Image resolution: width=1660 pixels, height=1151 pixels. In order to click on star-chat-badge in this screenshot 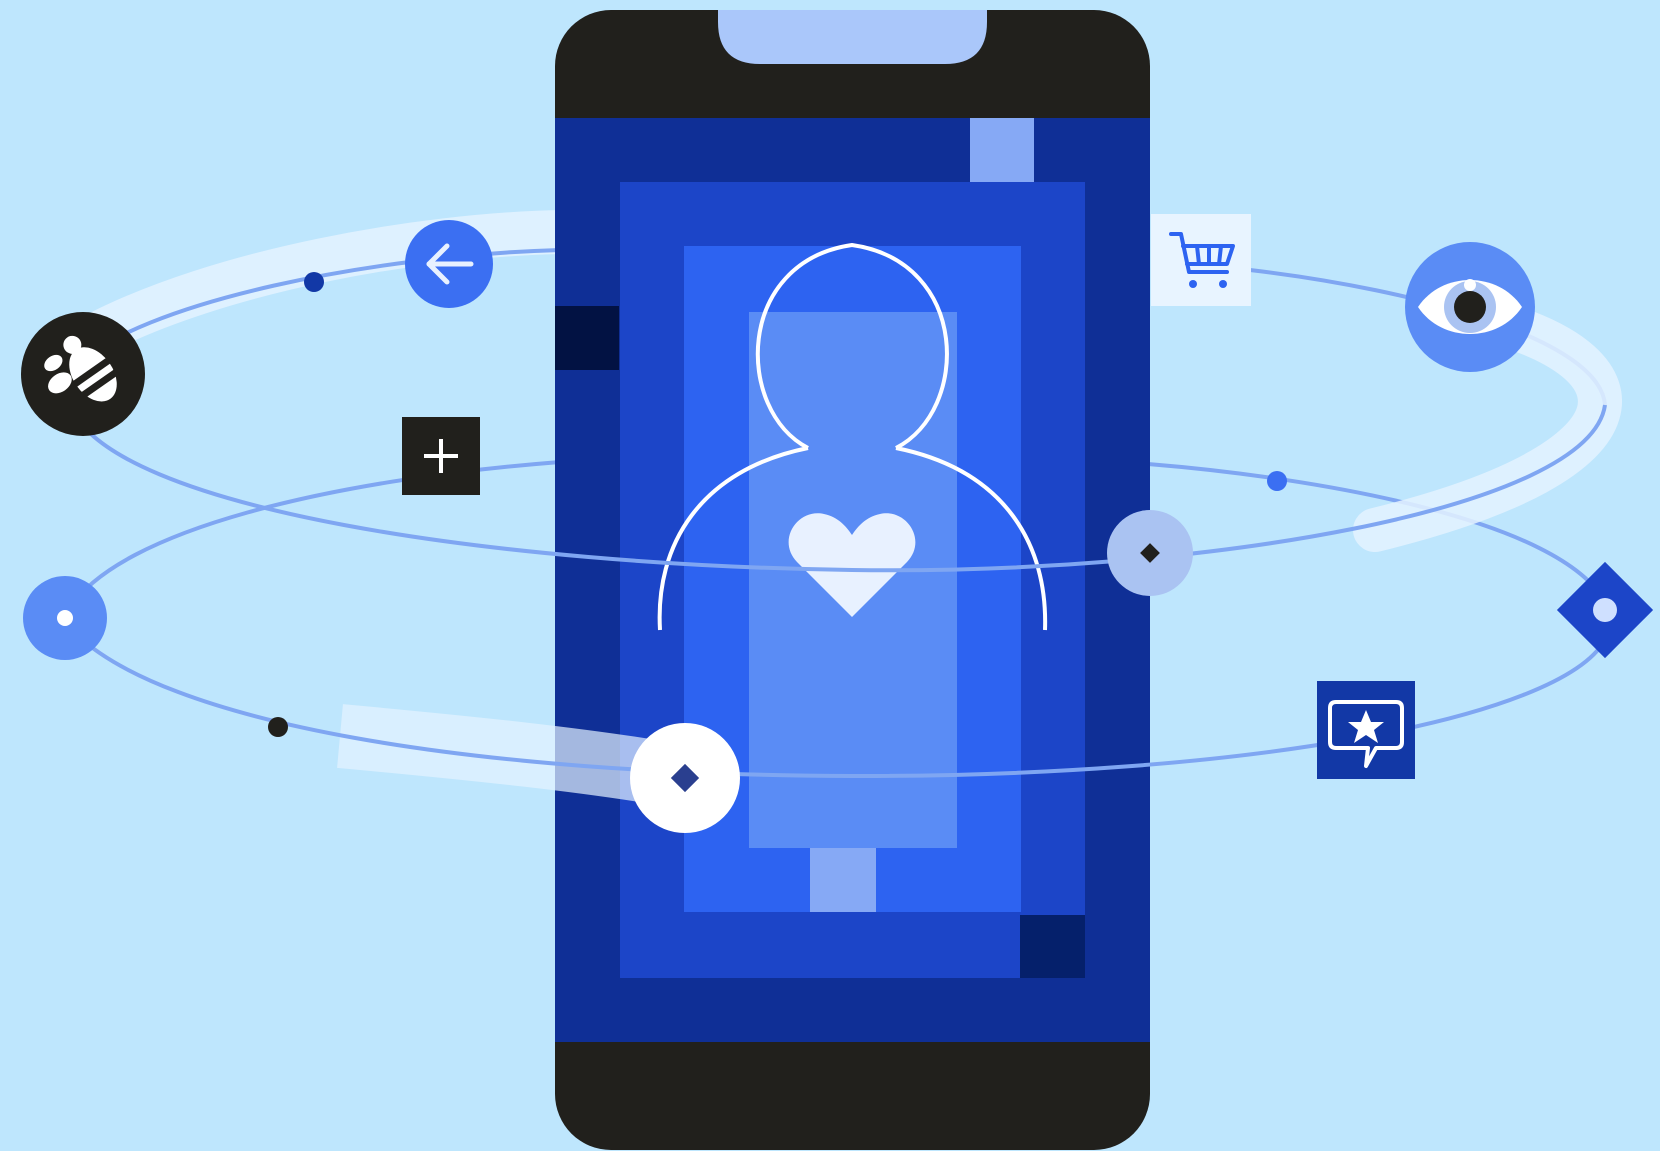, I will do `click(1366, 730)`.